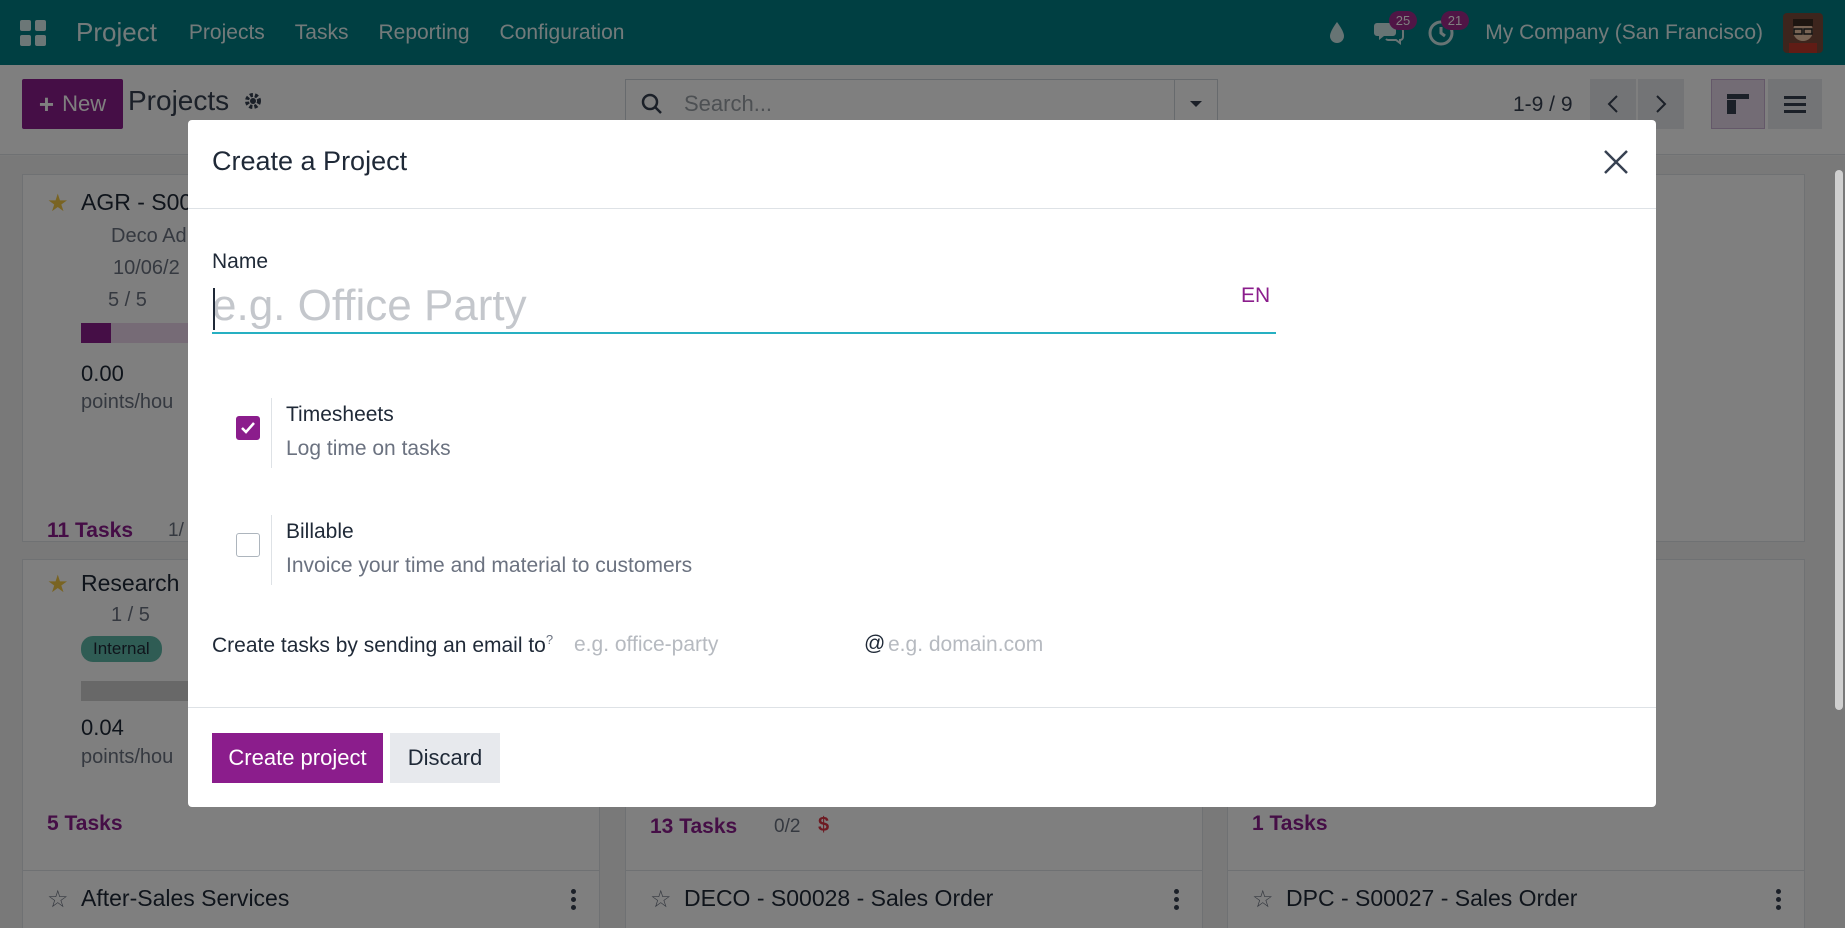 Image resolution: width=1845 pixels, height=928 pixels. I want to click on check-icon, so click(248, 428).